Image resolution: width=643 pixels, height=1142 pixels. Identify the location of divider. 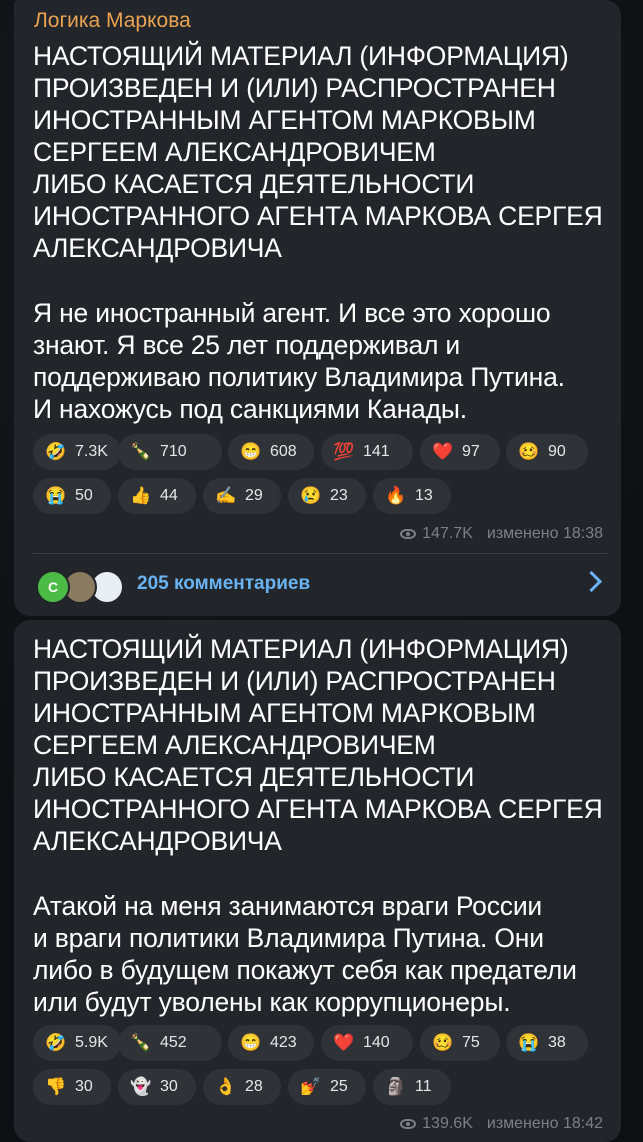
(320, 553).